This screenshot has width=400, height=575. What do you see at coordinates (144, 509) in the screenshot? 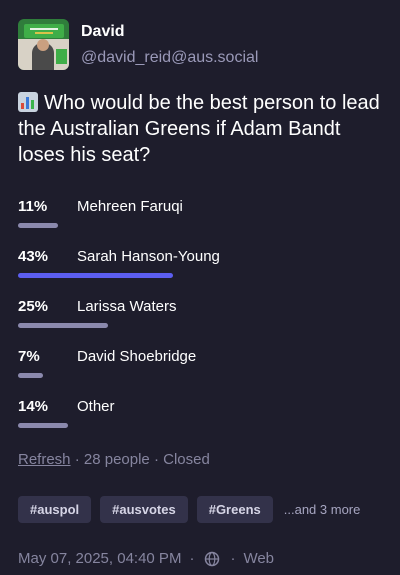
I see `hashtag-ausvotes: #ausvotes` at bounding box center [144, 509].